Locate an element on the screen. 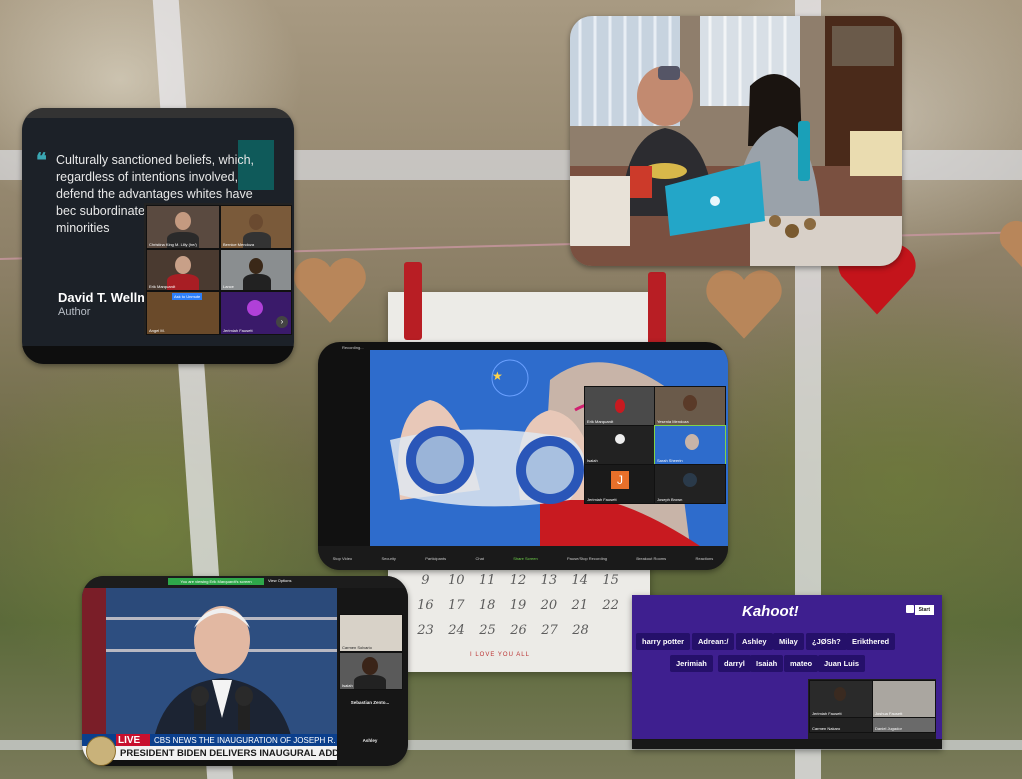 The width and height of the screenshot is (1022, 779). pause-recording-button: Pause/Stop Recording is located at coordinates (587, 558).